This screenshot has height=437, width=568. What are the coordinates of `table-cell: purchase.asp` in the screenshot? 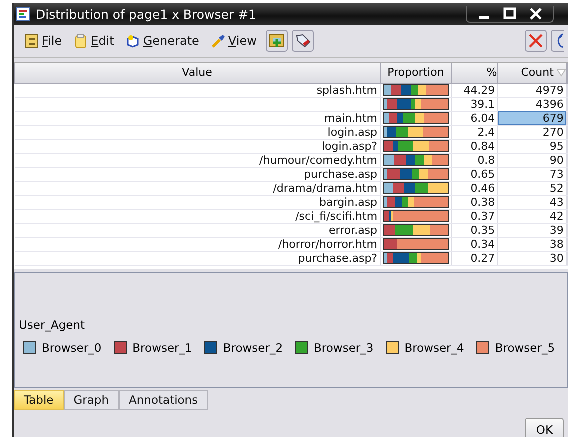 It's located at (197, 174).